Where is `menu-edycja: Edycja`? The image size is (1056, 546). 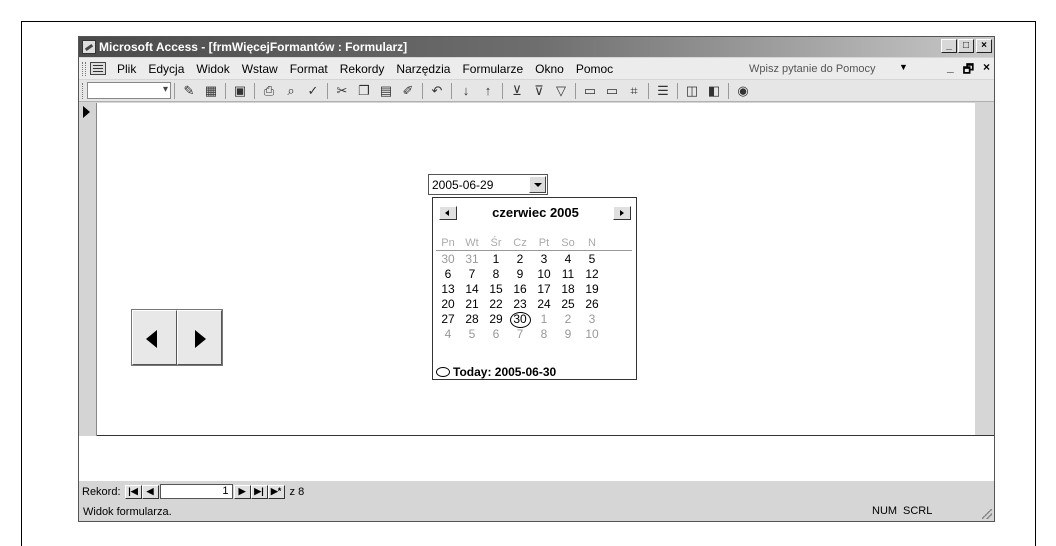 menu-edycja: Edycja is located at coordinates (166, 69).